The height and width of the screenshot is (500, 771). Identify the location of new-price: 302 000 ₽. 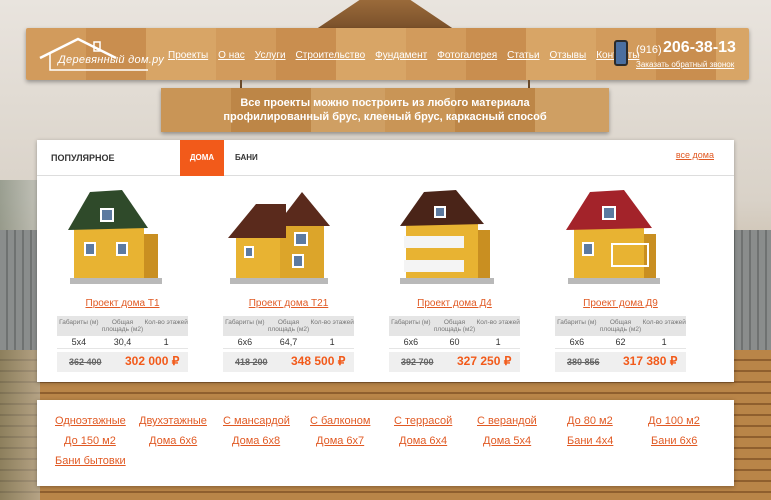
(152, 361).